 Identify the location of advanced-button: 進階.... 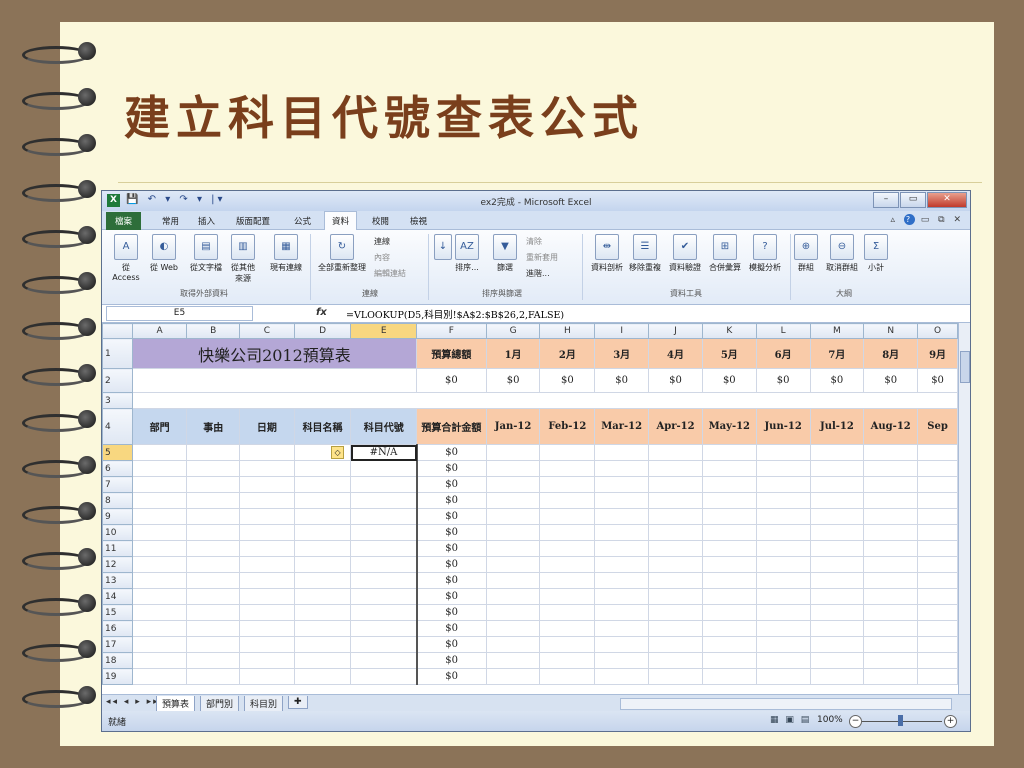
(538, 273).